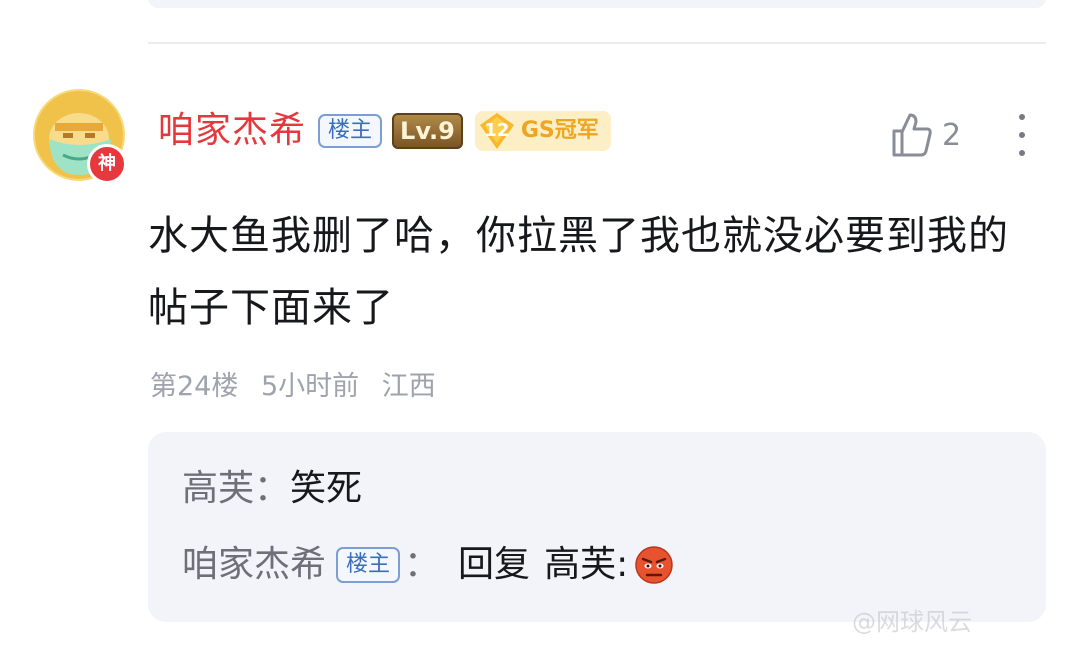  What do you see at coordinates (580, 565) in the screenshot?
I see `reply-target: 高芙` at bounding box center [580, 565].